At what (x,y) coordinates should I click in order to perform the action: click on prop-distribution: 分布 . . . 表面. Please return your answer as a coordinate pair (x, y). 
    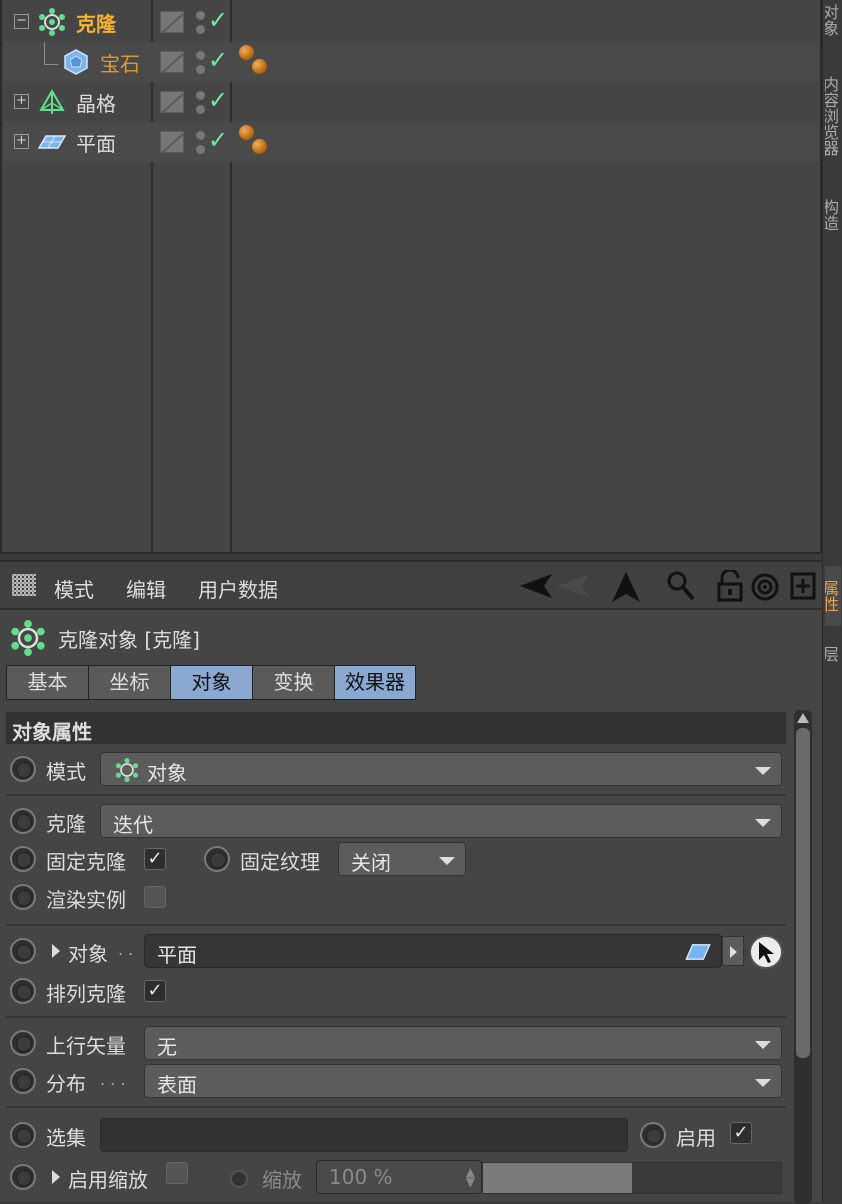
    Looking at the image, I should click on (396, 1082).